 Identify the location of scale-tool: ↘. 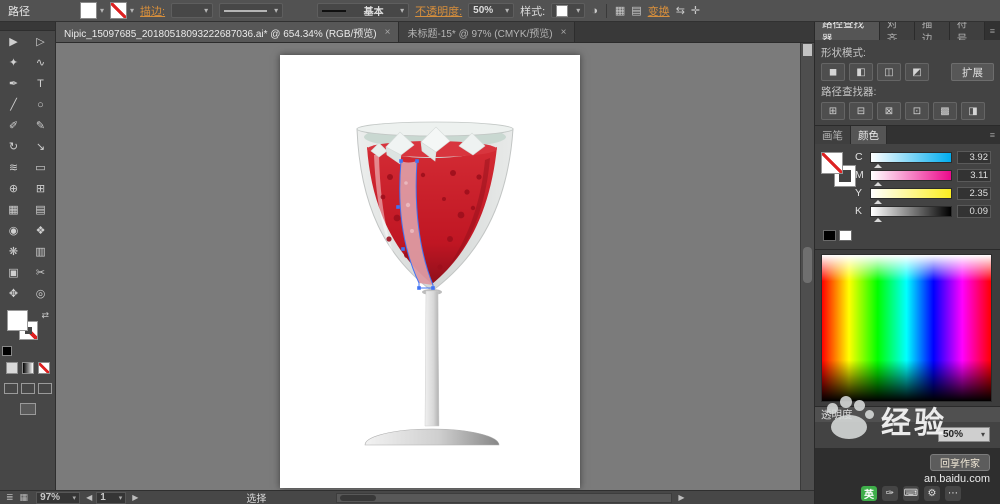
(40, 146).